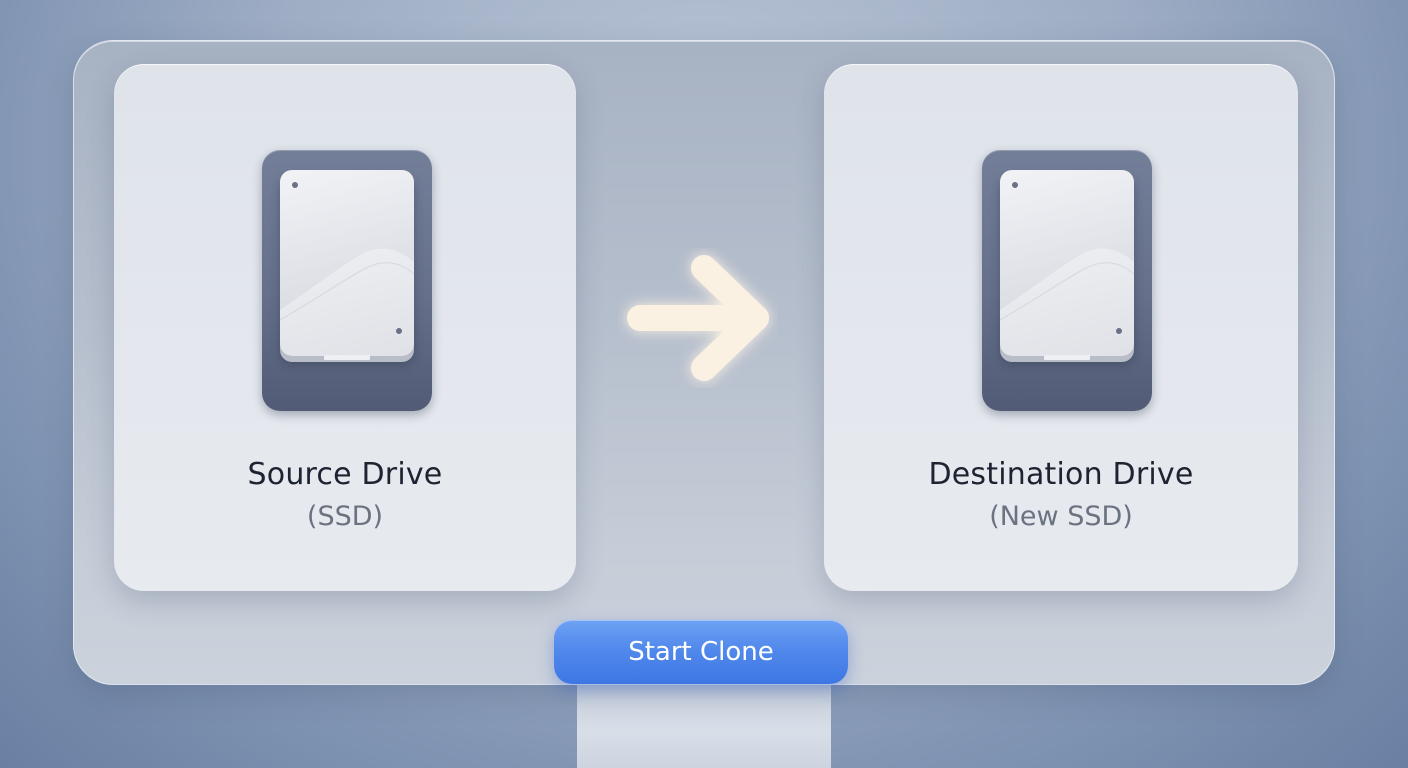 The height and width of the screenshot is (768, 1408). I want to click on destination-drive-subtitle: (New SSD), so click(1061, 516).